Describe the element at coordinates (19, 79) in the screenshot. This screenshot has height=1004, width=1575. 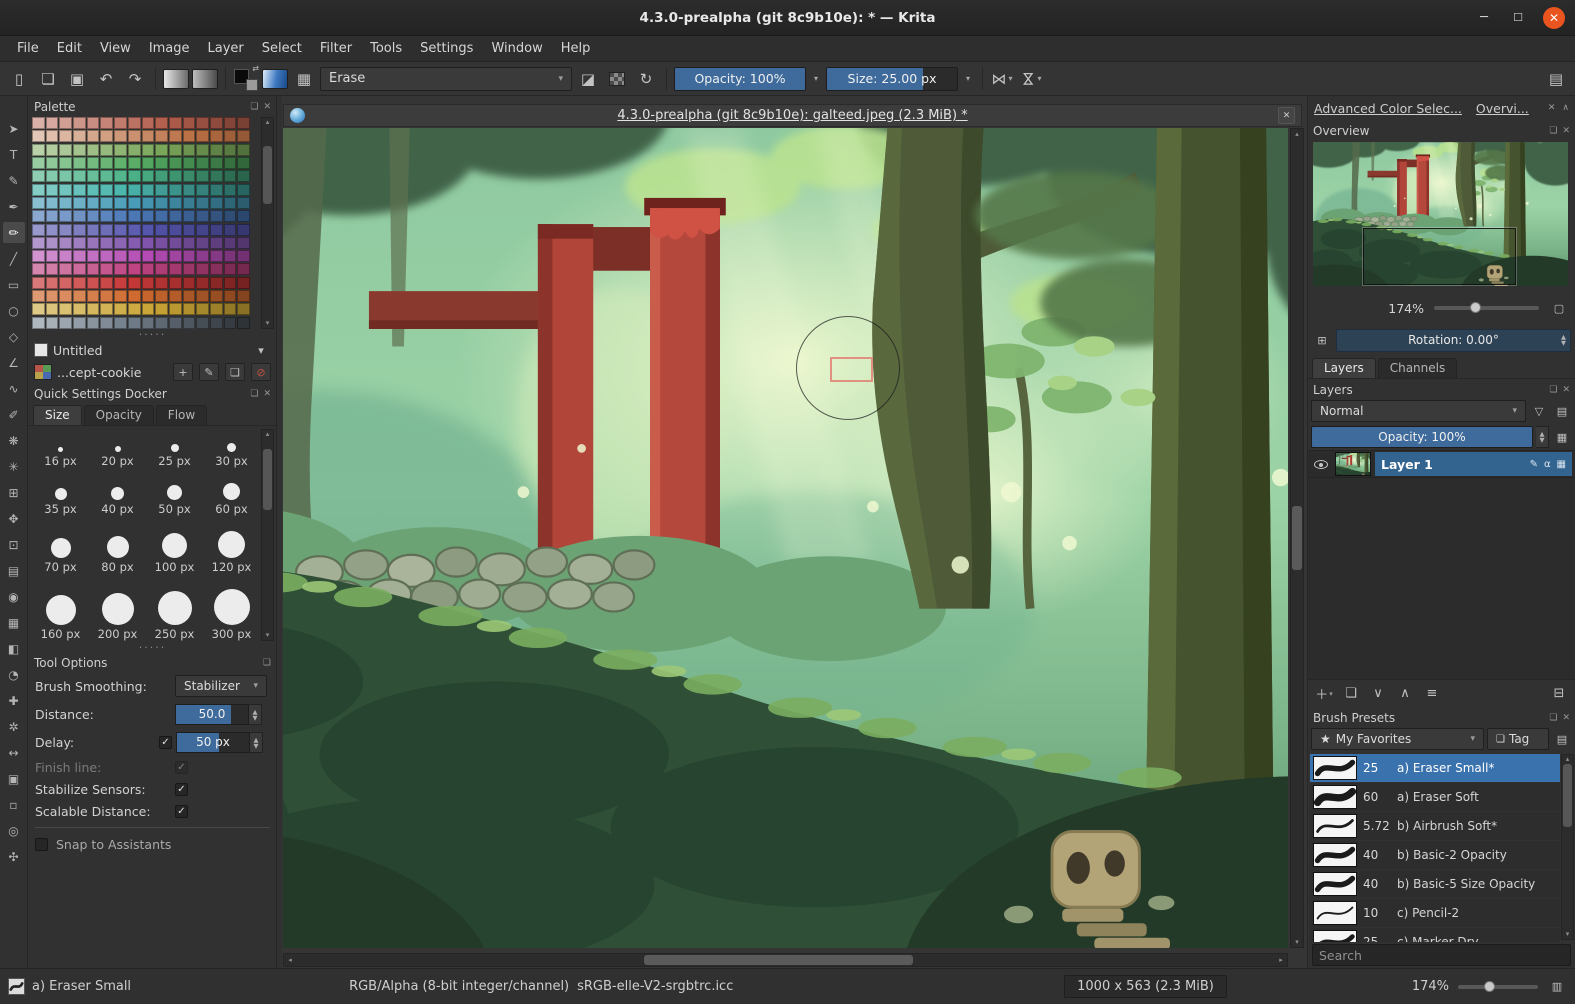
I see `new-document-icon: ▯` at that location.